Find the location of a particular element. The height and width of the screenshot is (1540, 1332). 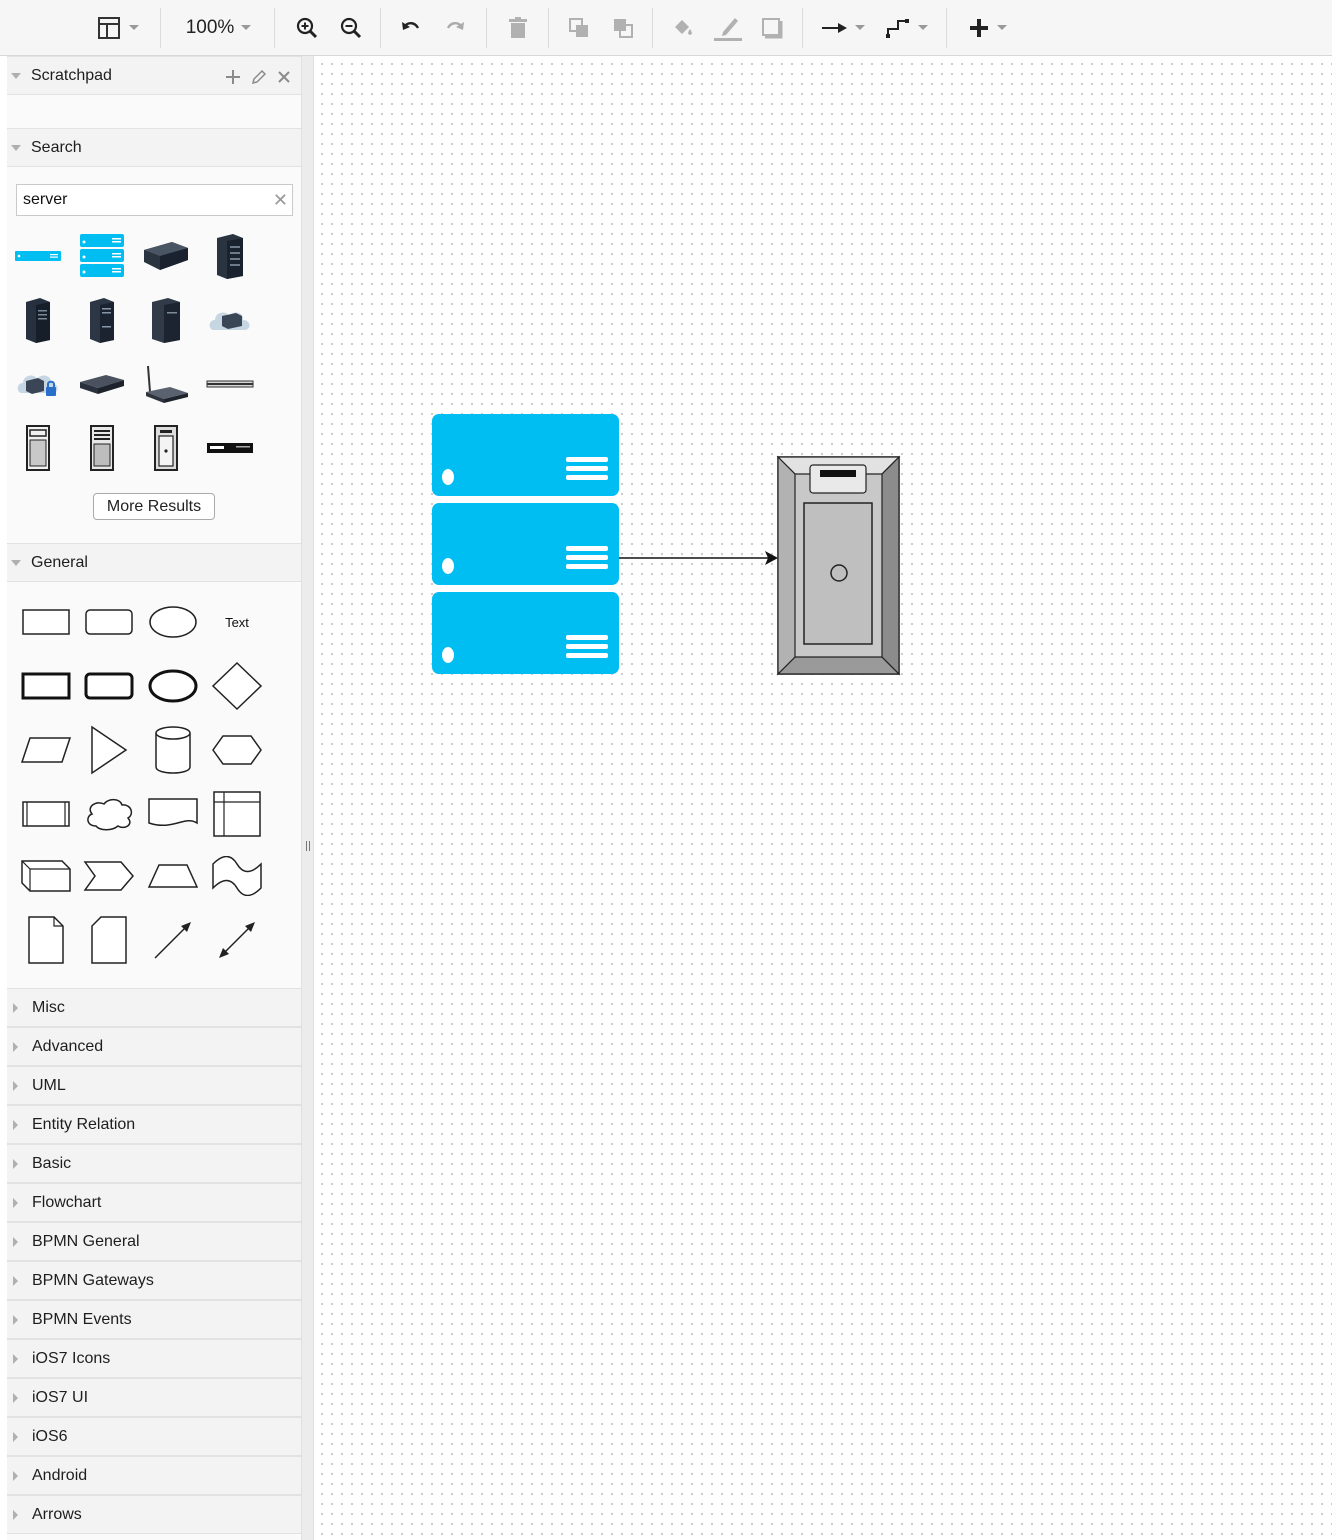

to-back-button is located at coordinates (623, 28).